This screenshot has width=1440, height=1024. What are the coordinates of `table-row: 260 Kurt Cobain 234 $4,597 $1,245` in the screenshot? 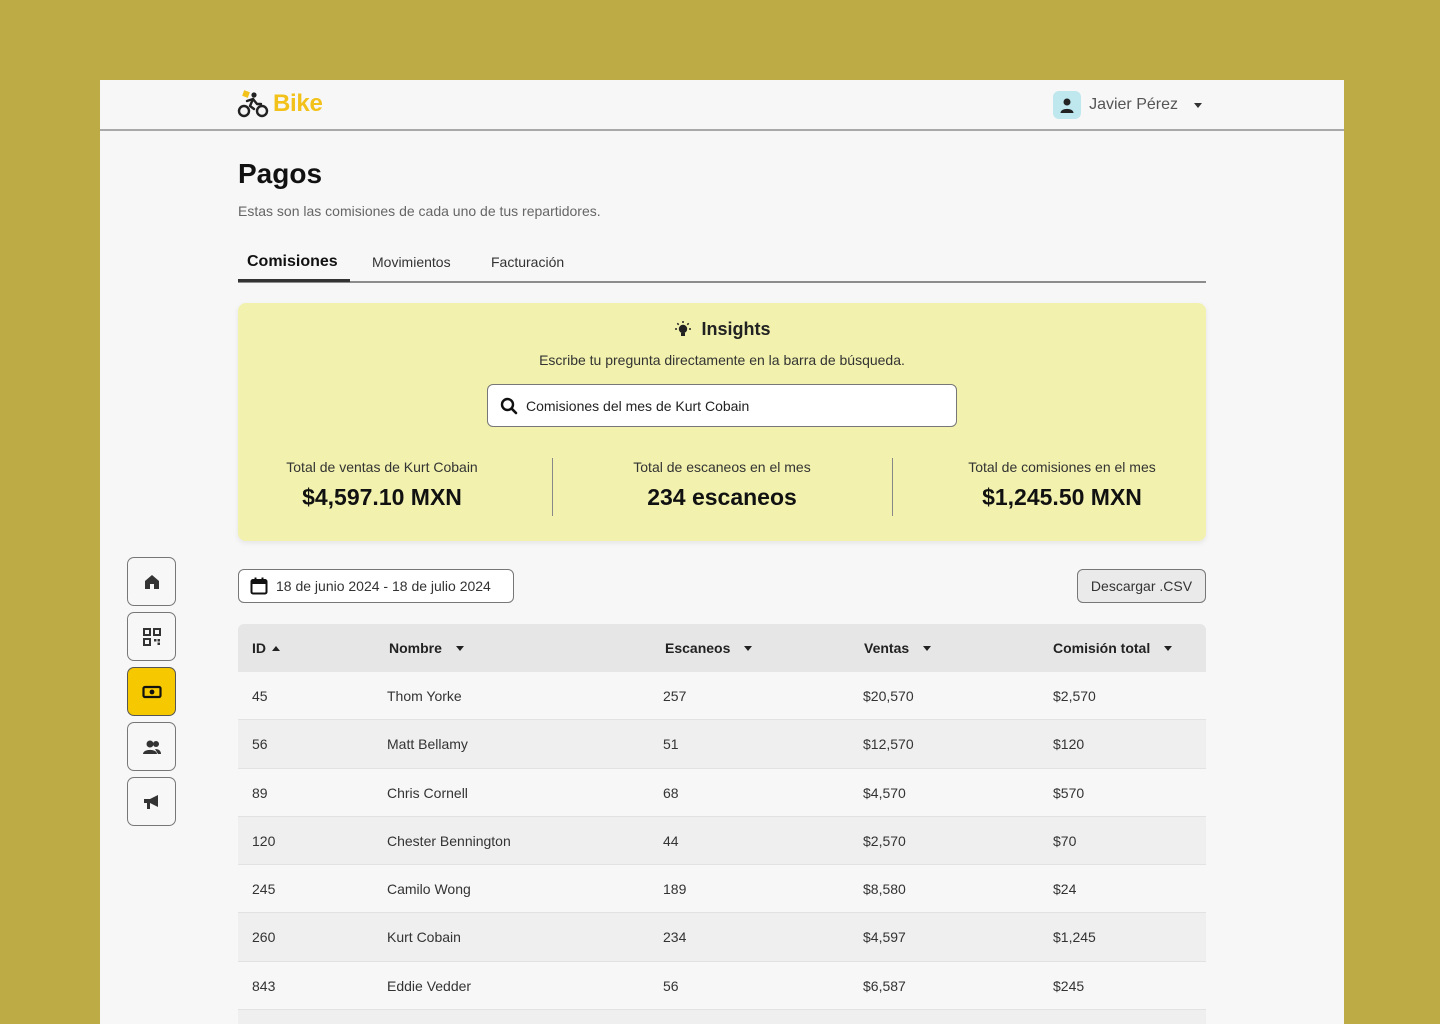 It's located at (722, 937).